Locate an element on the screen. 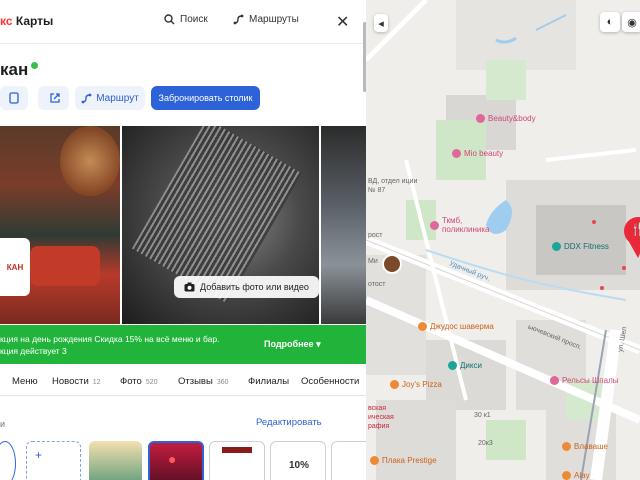 This screenshot has width=640, height=480. story-thumb: 10% is located at coordinates (298, 460).